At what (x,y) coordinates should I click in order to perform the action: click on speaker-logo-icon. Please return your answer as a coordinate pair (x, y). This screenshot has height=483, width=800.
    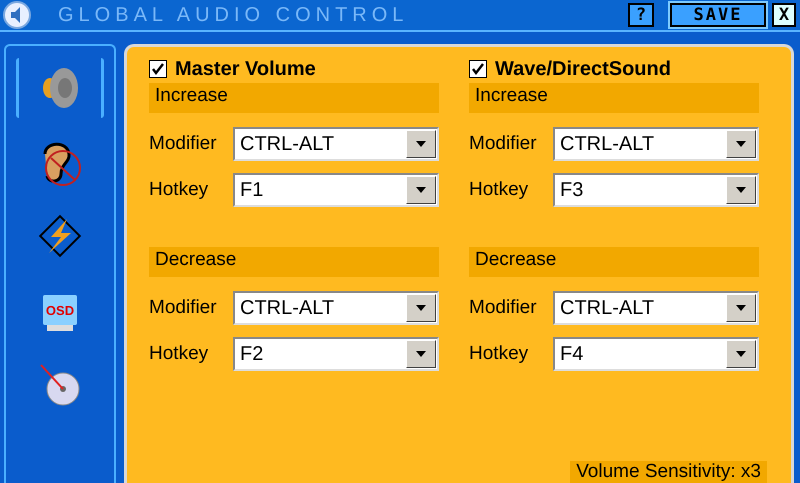
    Looking at the image, I should click on (17, 15).